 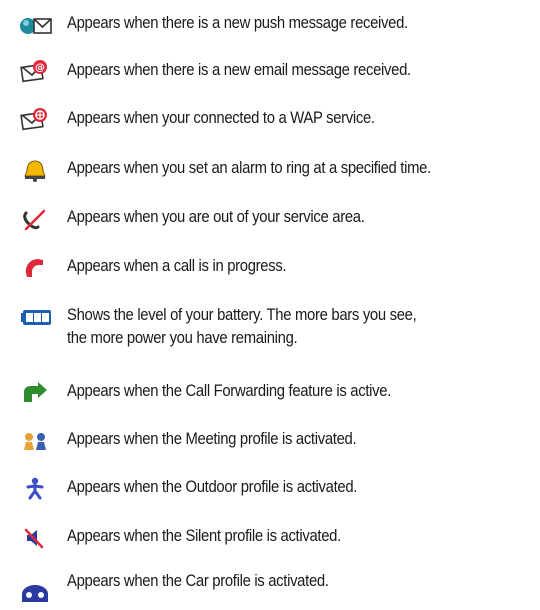 What do you see at coordinates (35, 538) in the screenshot?
I see `silent-profile-icon` at bounding box center [35, 538].